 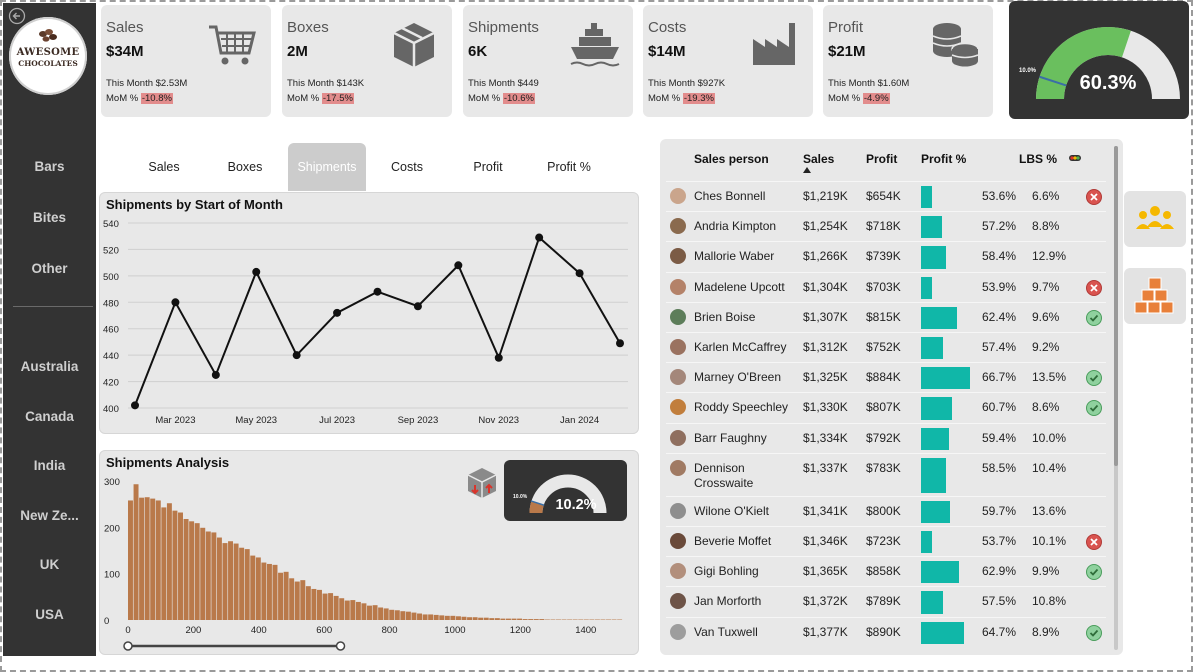 I want to click on col-header-sales-person: Sales person, so click(x=731, y=159).